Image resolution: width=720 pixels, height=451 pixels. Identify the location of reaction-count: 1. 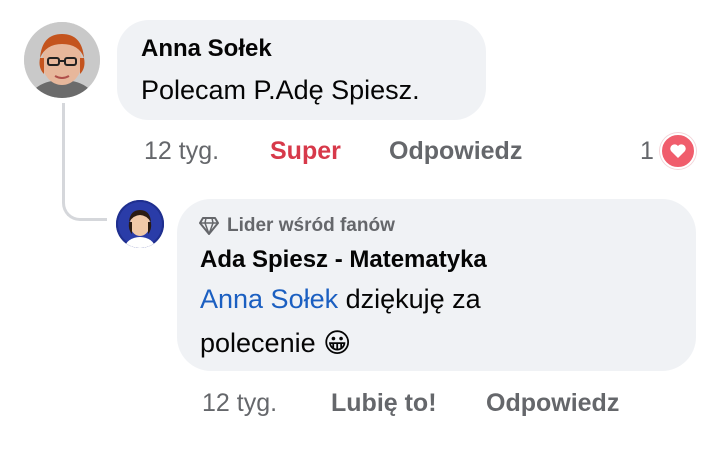
(647, 150).